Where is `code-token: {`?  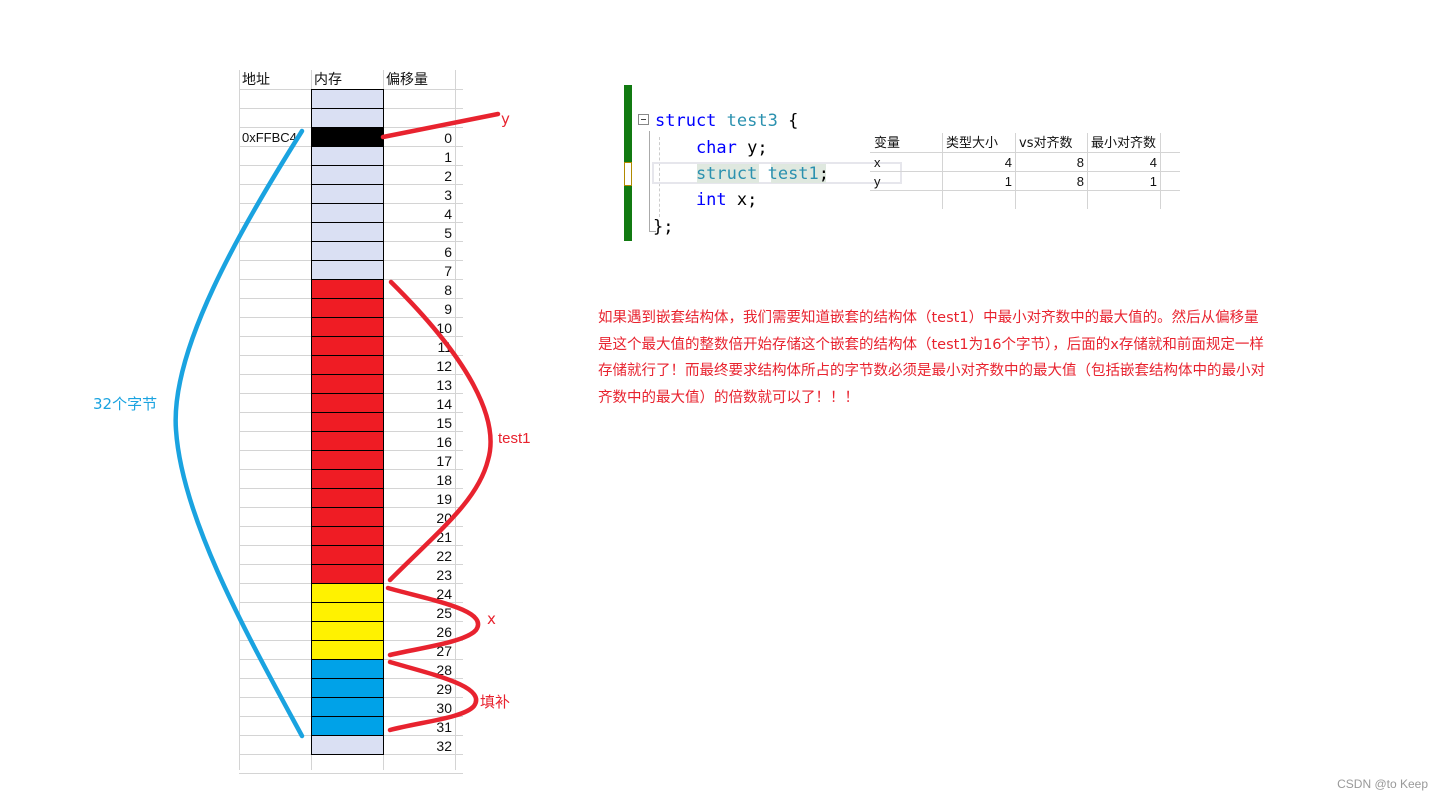 code-token: { is located at coordinates (788, 121).